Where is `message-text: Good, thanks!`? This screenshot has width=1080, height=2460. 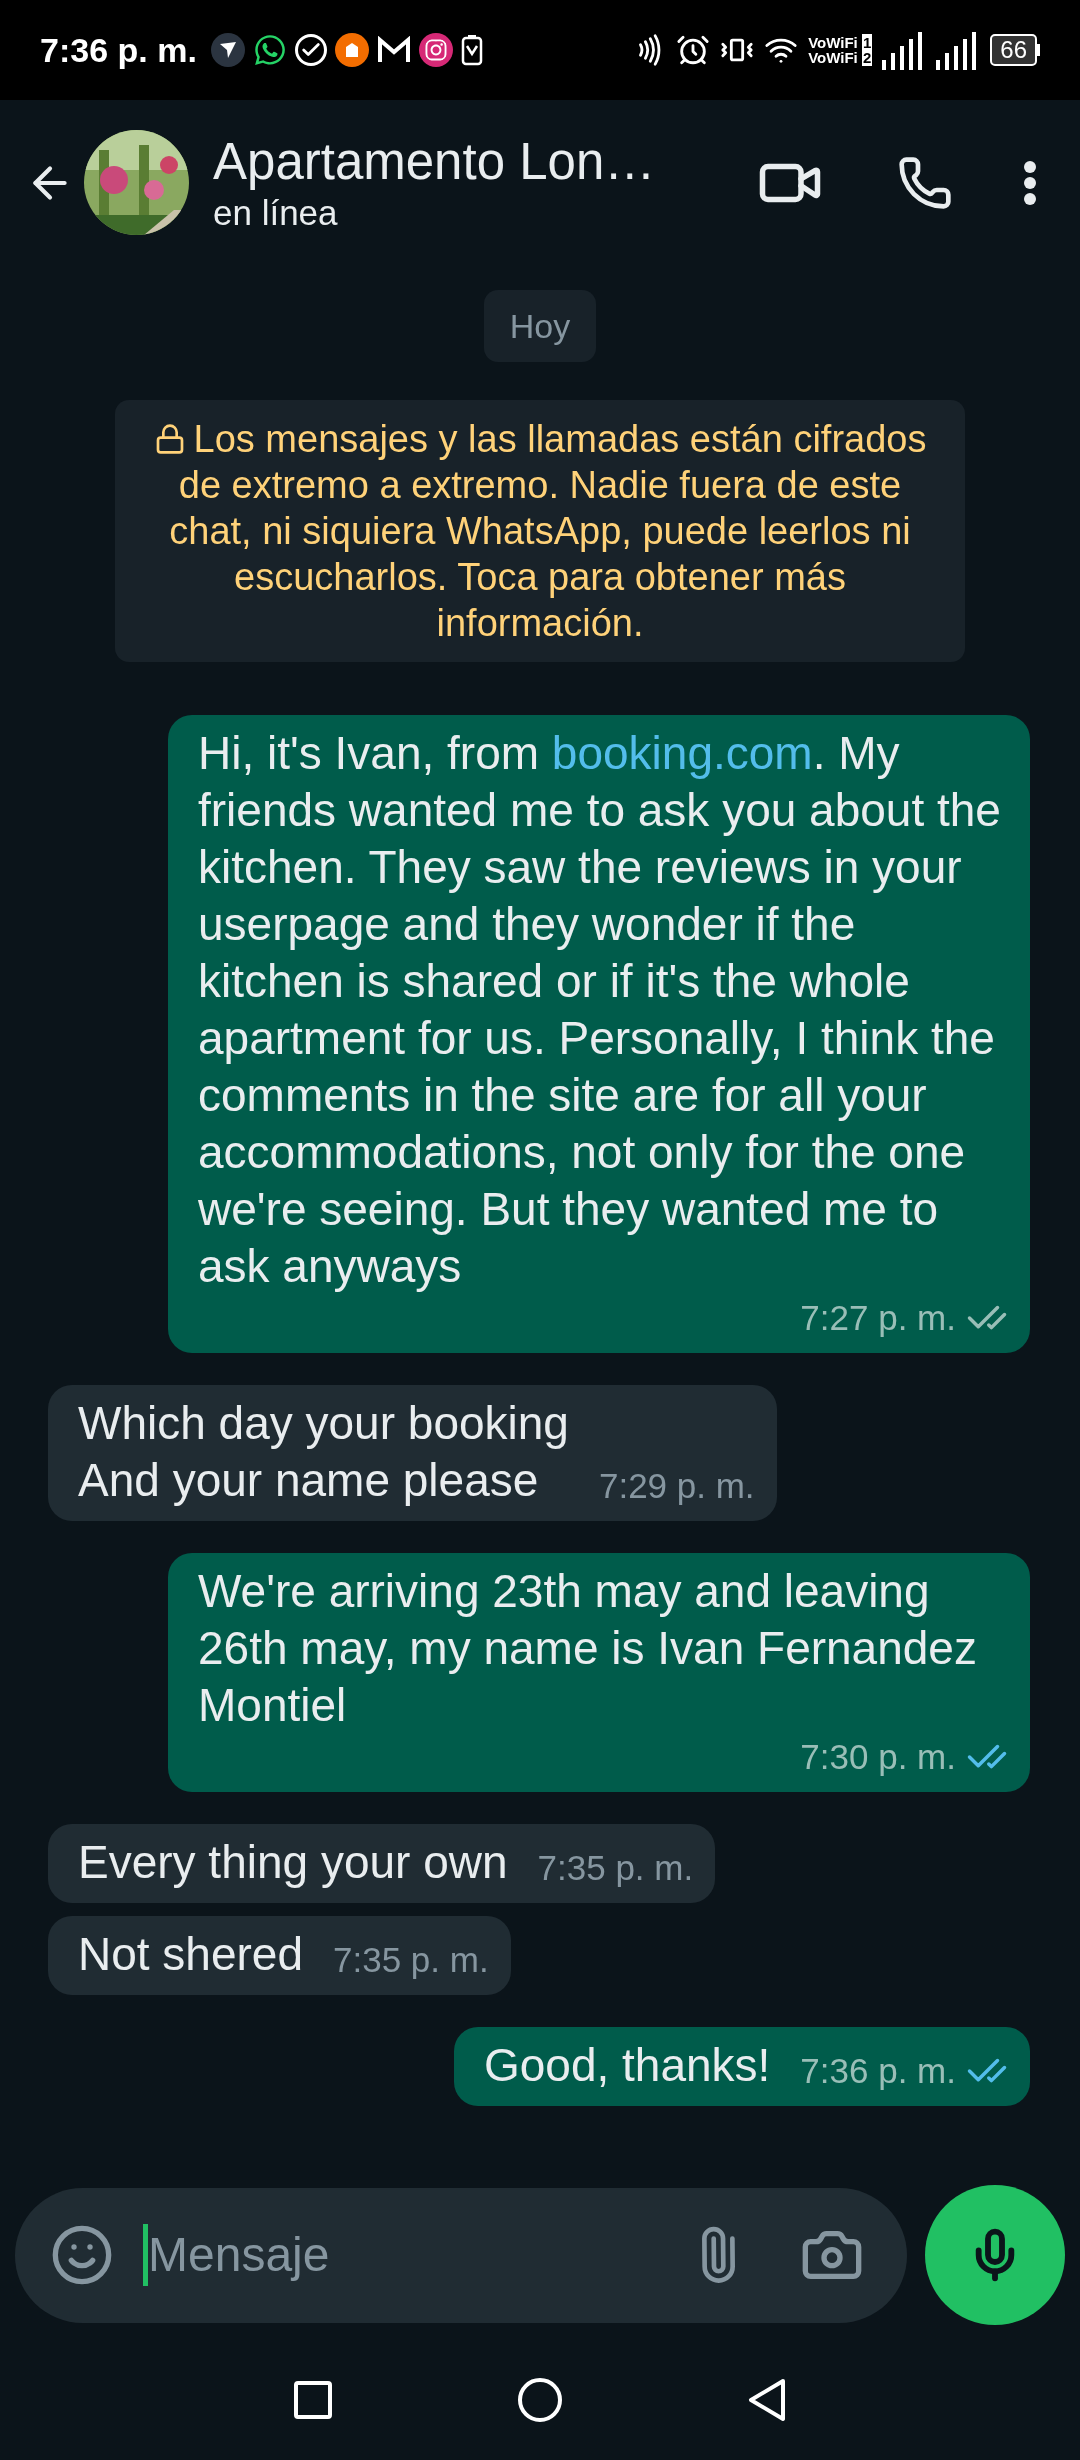
message-text: Good, thanks! is located at coordinates (627, 2065).